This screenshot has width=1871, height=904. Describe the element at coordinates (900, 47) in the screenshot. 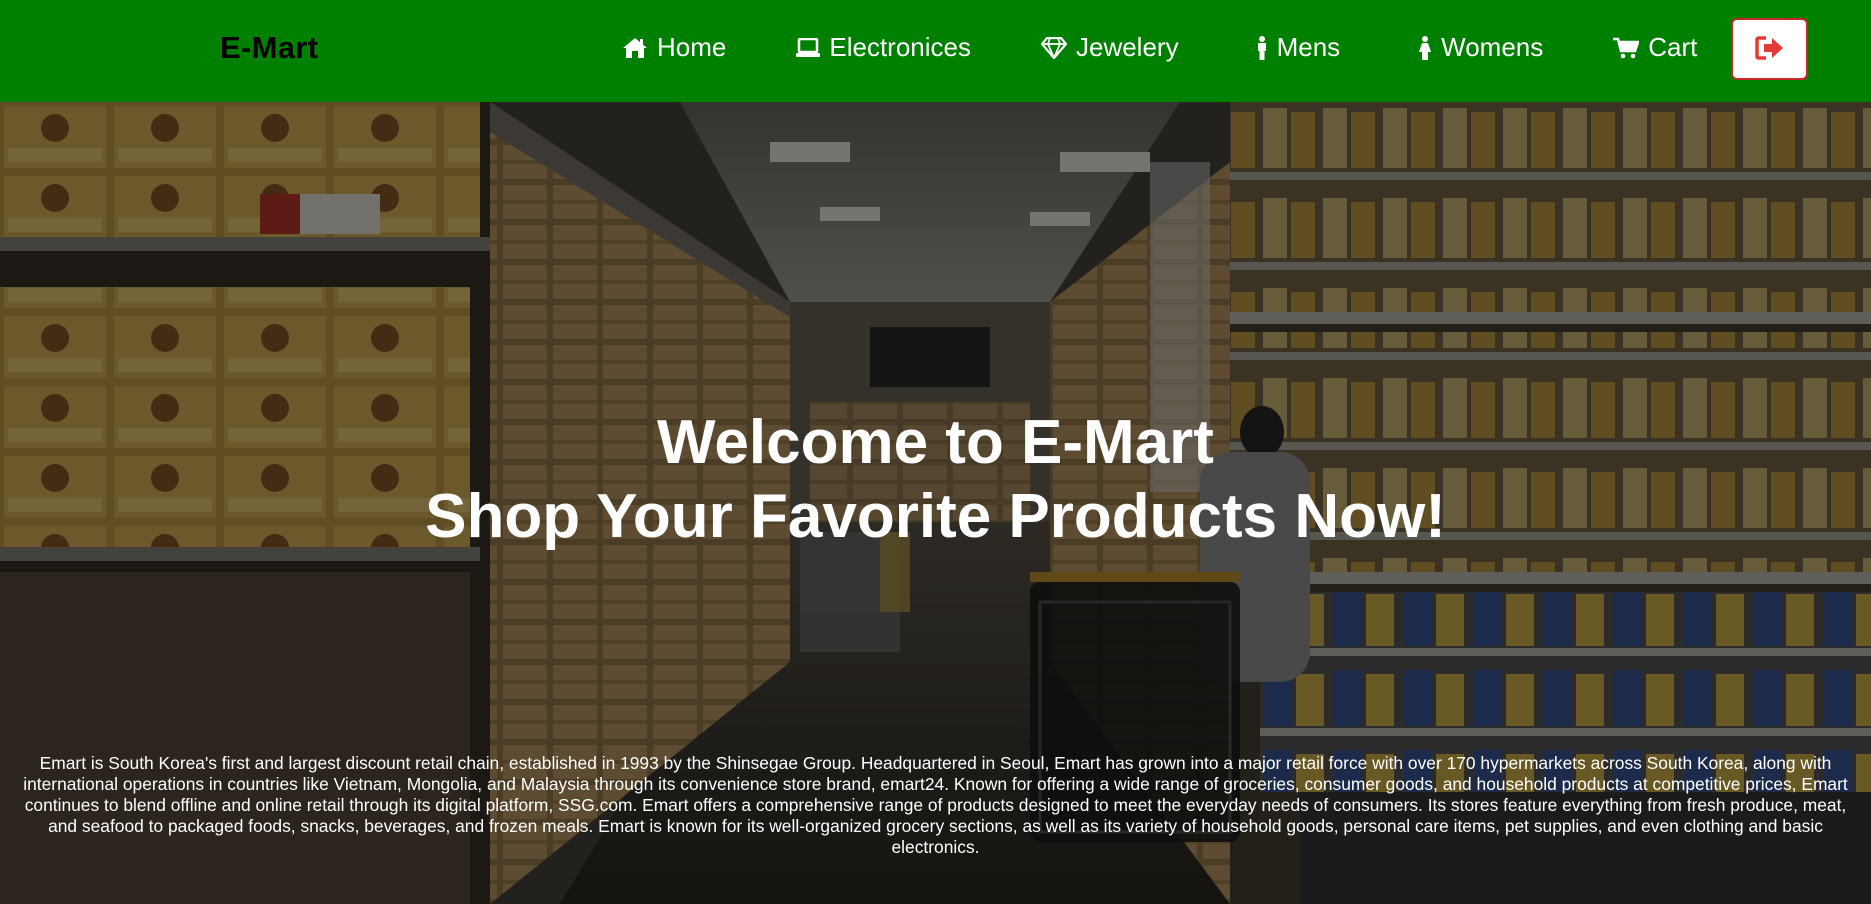

I see `nav-item-label: Electronices` at that location.